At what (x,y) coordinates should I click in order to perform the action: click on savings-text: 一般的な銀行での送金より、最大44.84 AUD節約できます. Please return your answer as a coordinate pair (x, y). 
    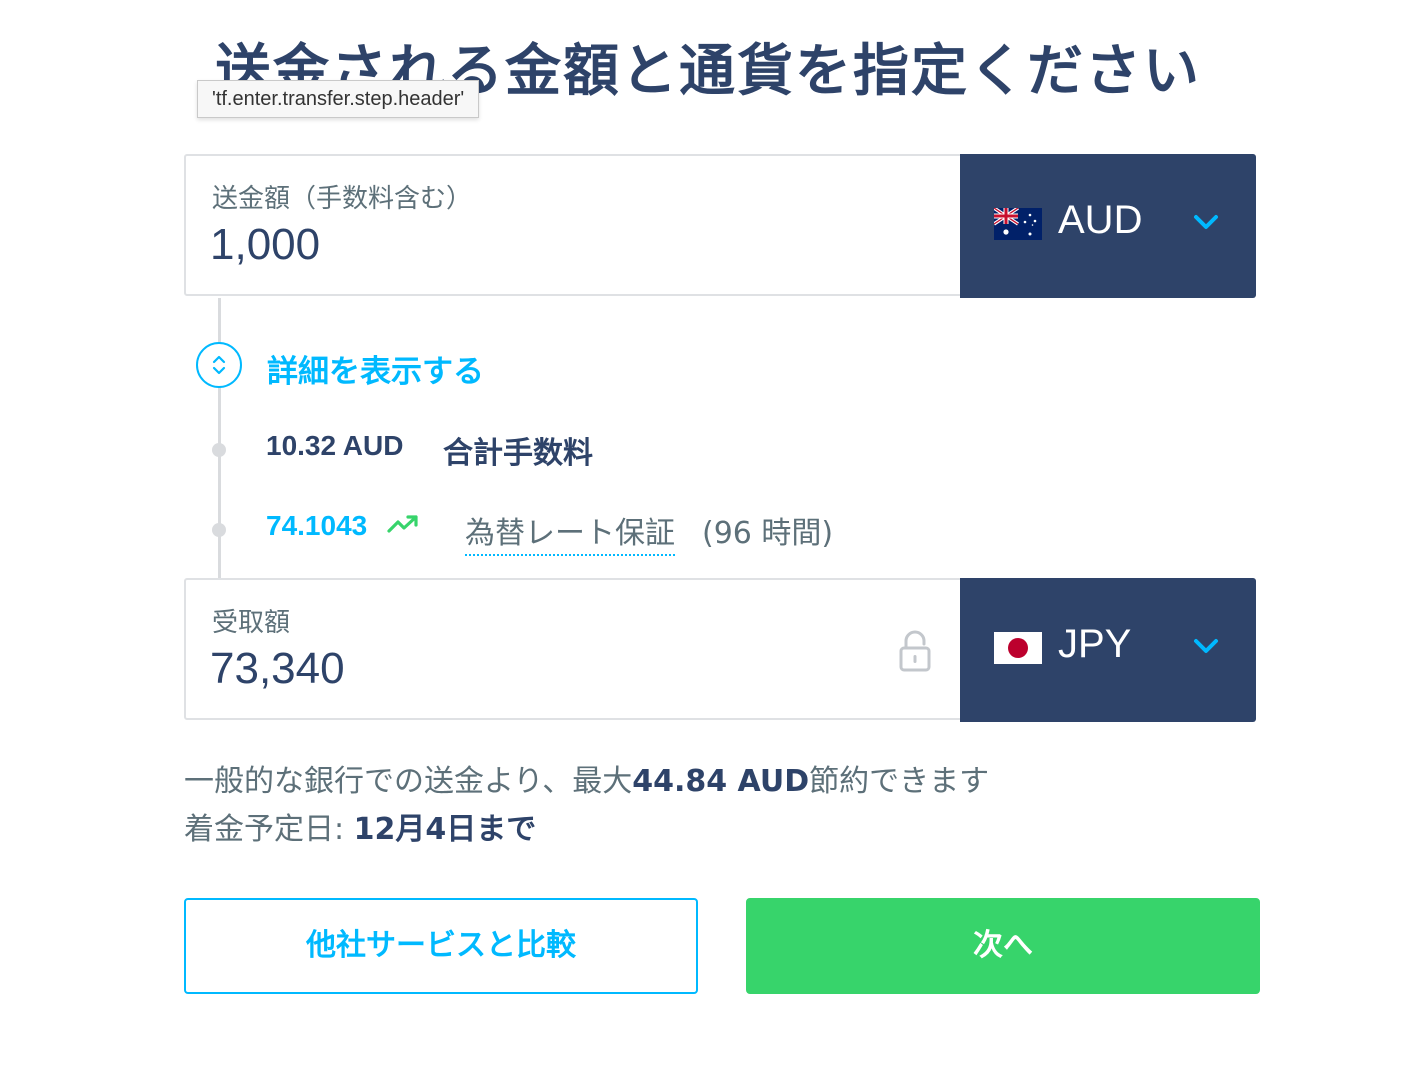
    Looking at the image, I should click on (586, 778).